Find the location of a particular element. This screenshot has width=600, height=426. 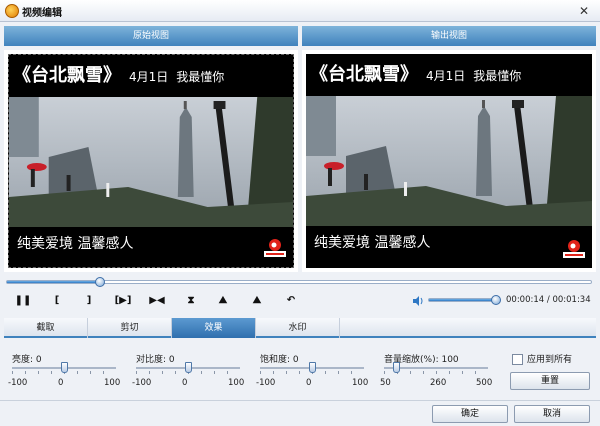

contrast-min: -100 is located at coordinates (142, 383).